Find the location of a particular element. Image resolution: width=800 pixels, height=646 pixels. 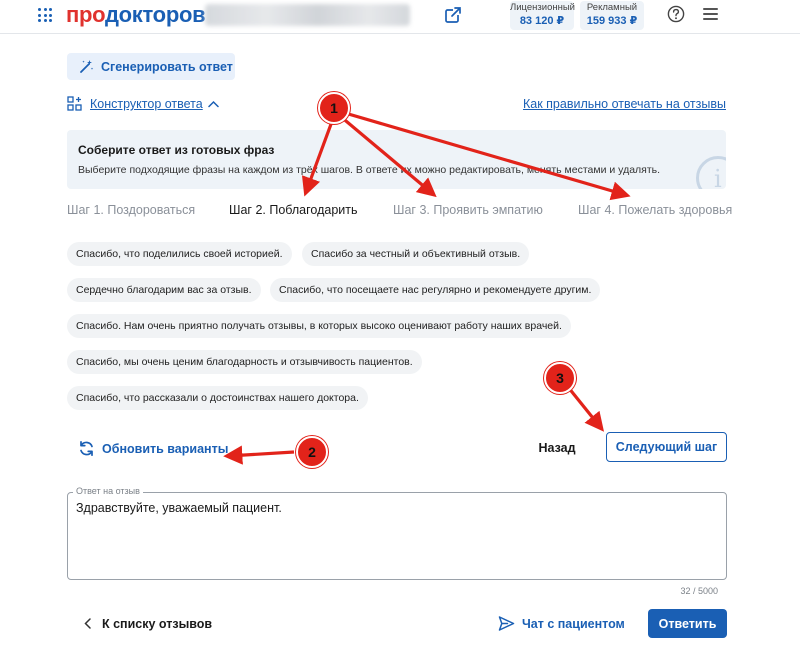

balance-ads: Рекламный 159 933 ₽ is located at coordinates (612, 15).